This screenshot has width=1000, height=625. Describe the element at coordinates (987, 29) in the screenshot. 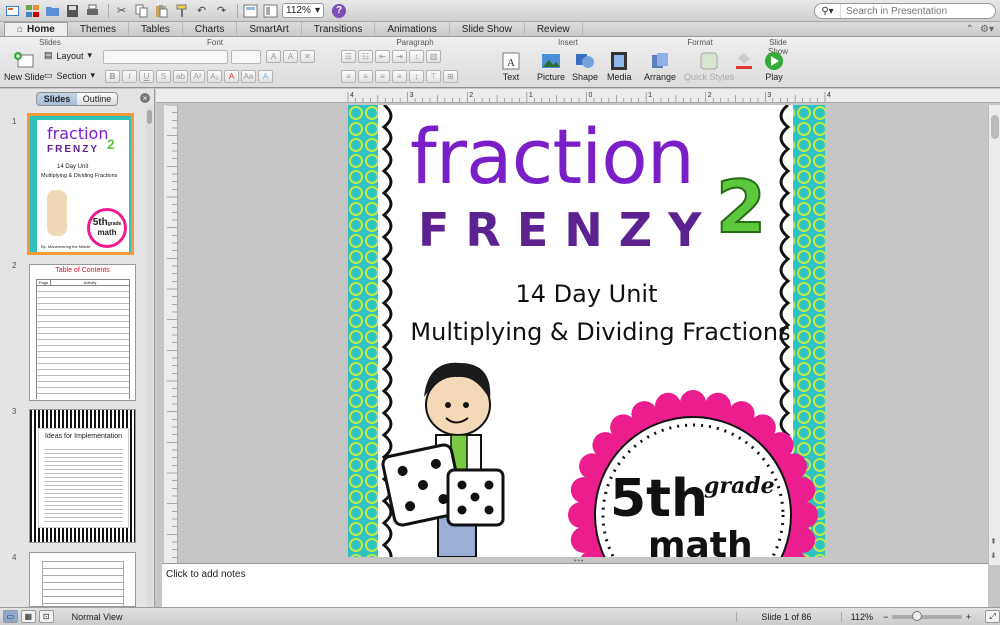

I see `gear-icon: ⚙▾` at that location.